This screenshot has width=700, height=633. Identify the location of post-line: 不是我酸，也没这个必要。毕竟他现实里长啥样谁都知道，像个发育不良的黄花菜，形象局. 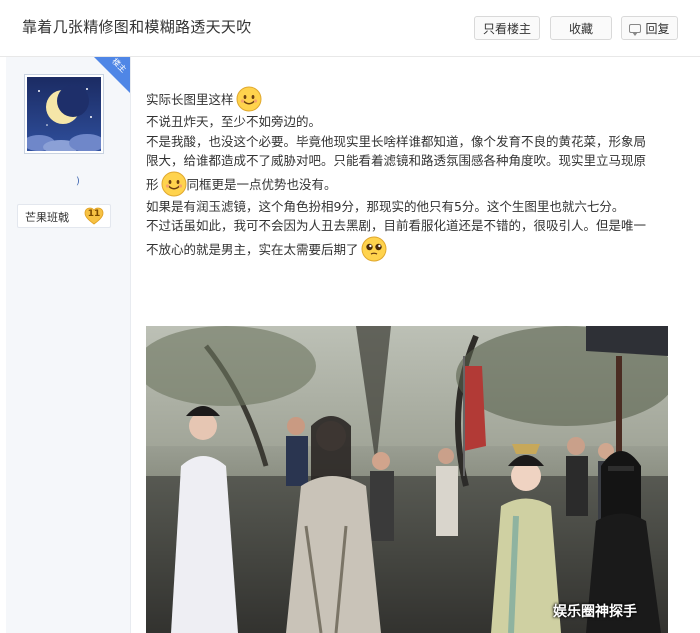
(396, 141).